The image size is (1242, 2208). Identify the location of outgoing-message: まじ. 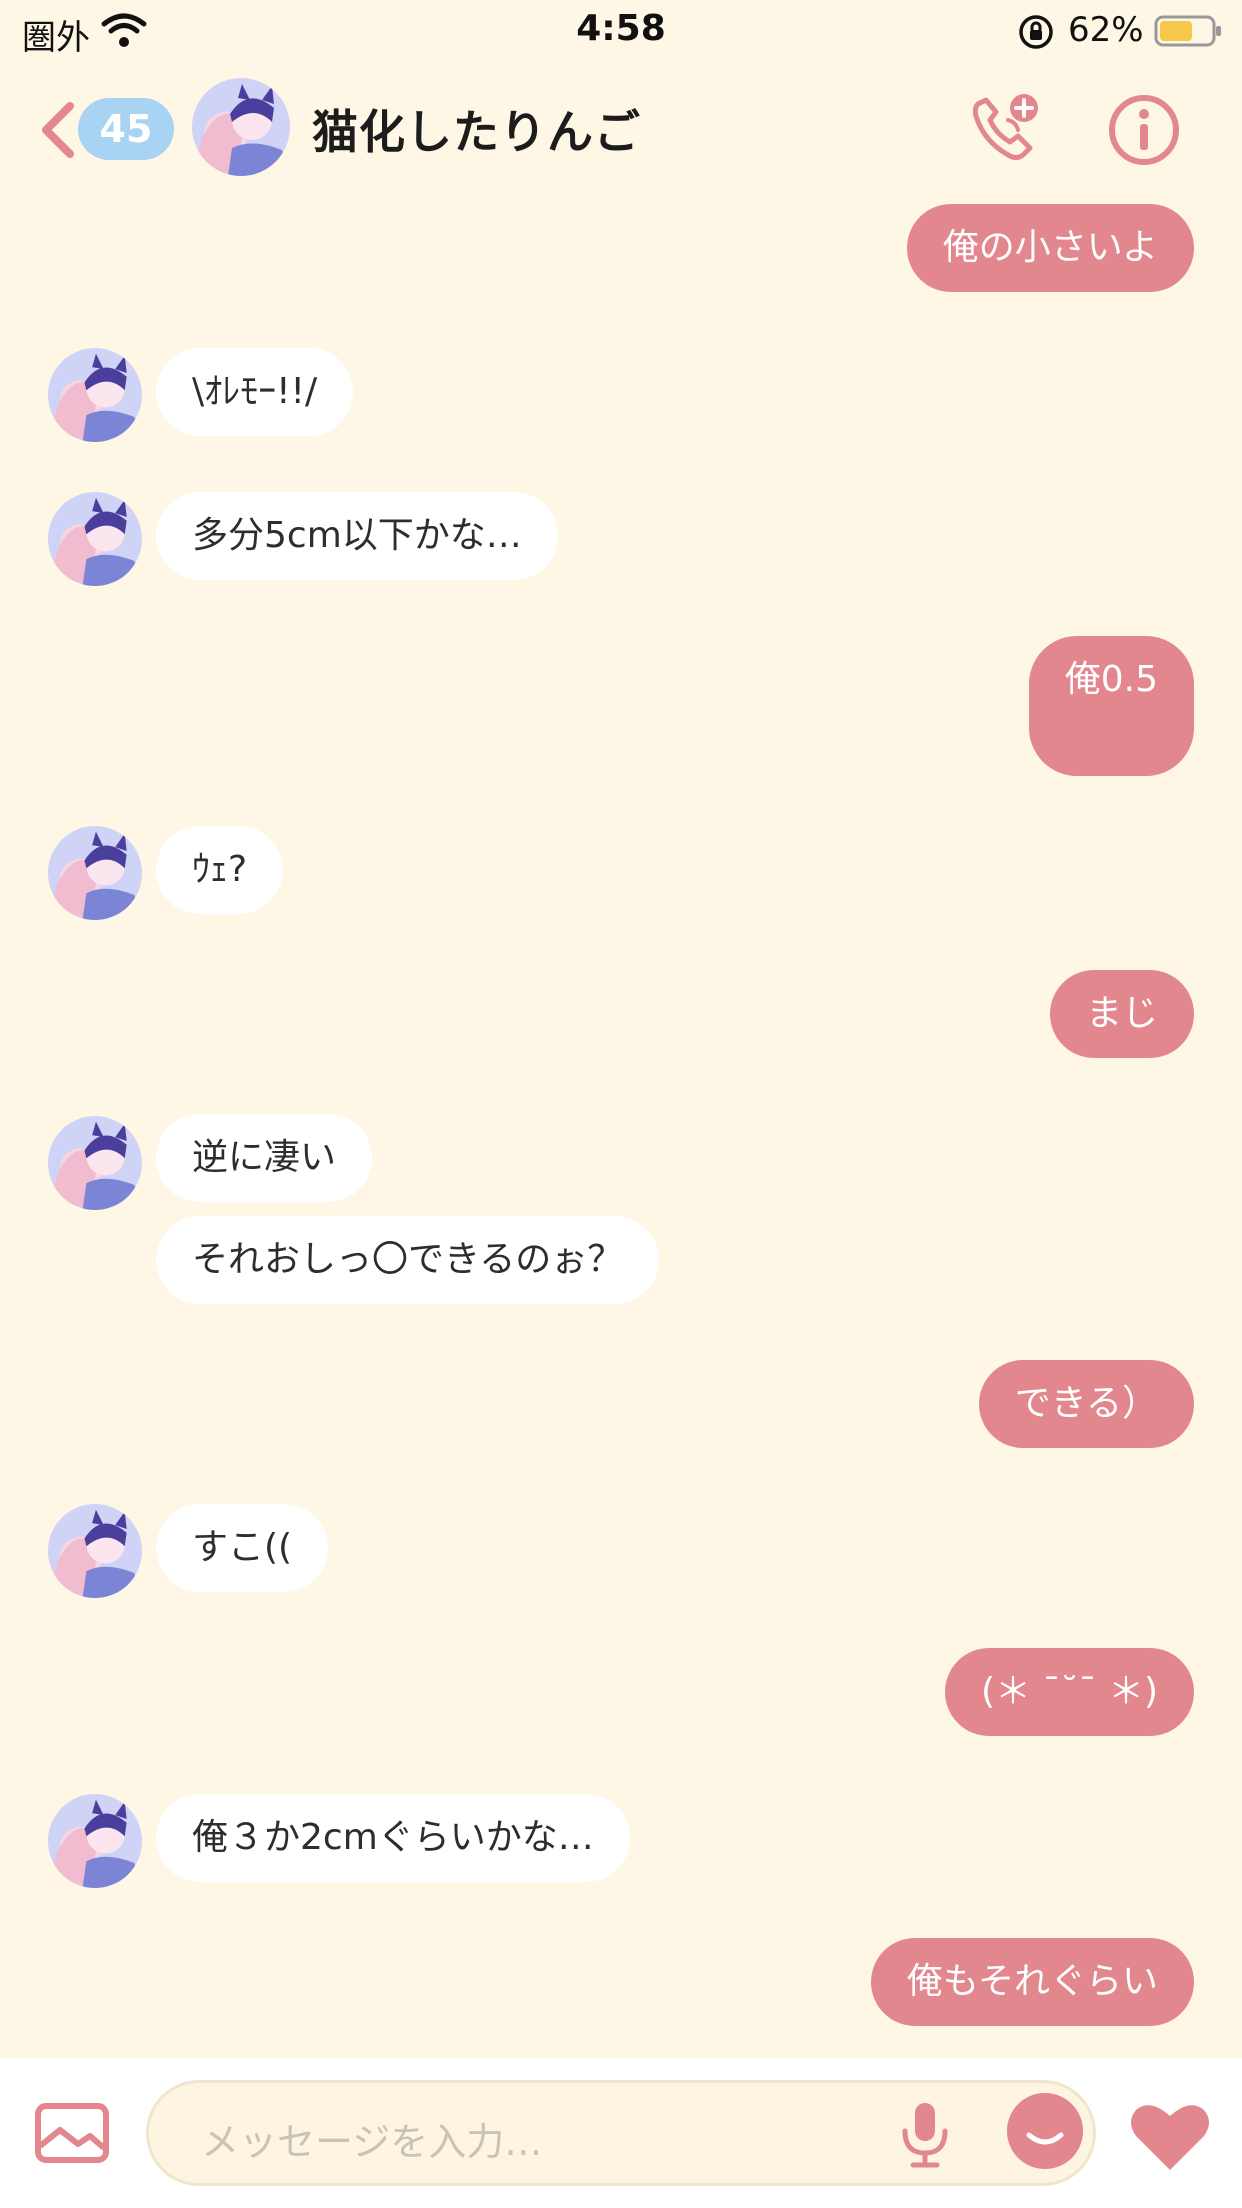
(1121, 1014).